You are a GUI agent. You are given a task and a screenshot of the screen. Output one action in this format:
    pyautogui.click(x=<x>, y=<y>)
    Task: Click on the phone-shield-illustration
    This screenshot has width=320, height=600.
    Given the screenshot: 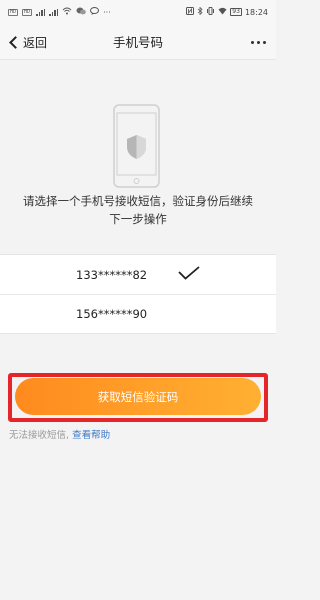 What is the action you would take?
    pyautogui.click(x=136, y=146)
    